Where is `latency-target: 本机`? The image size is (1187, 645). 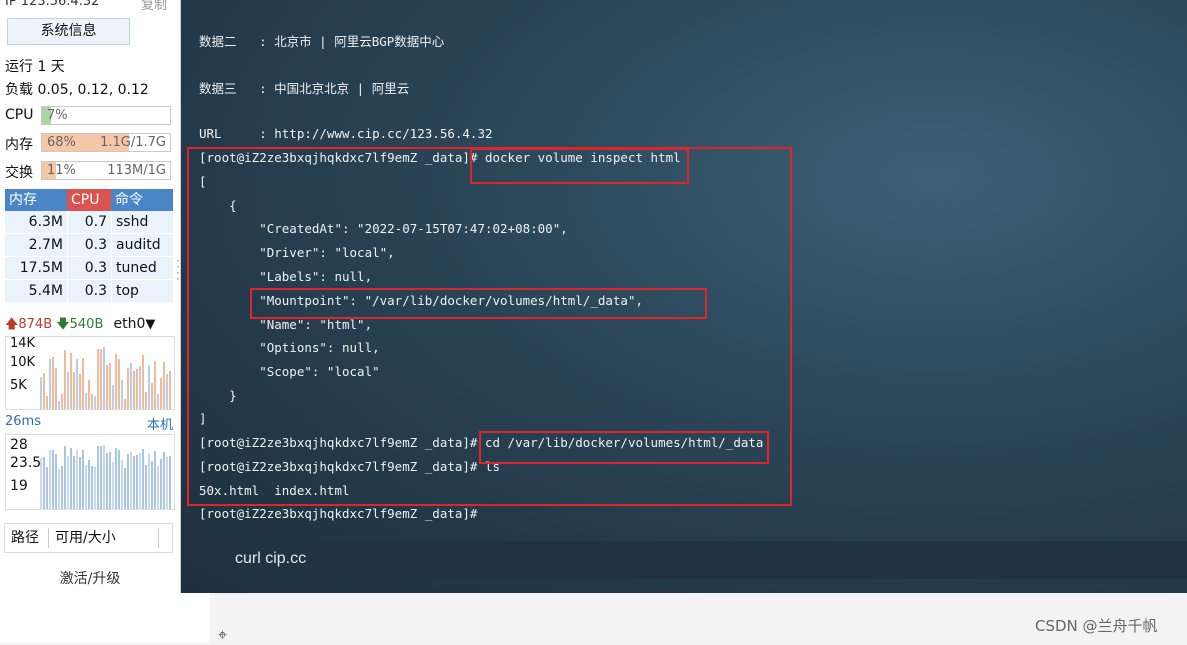 latency-target: 本机 is located at coordinates (160, 423).